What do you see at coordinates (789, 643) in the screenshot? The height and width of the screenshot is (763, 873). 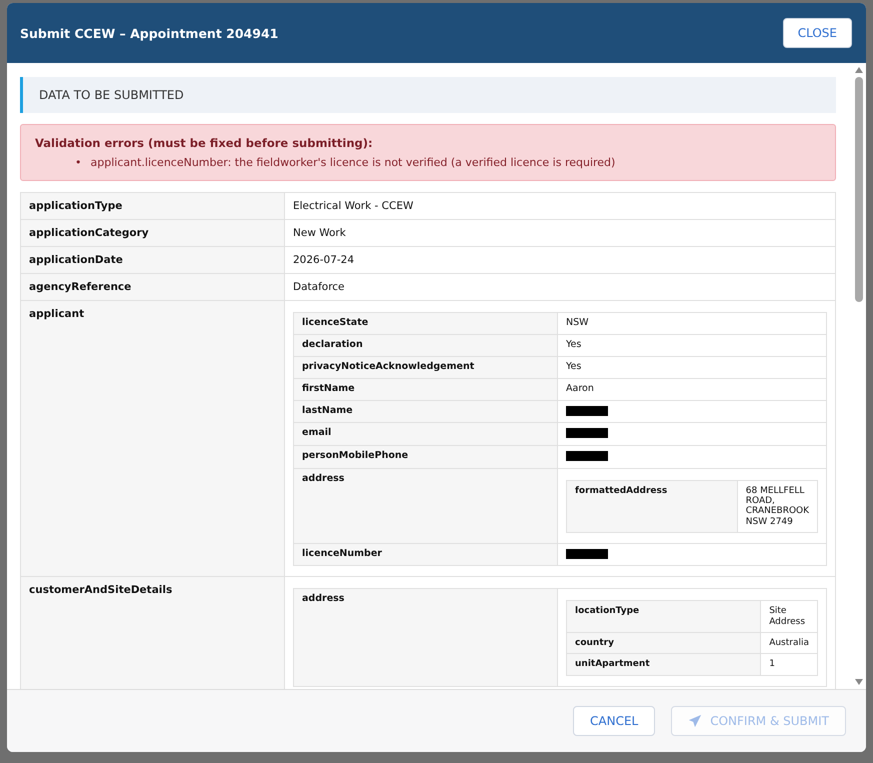 I see `field-value-cell: Australia` at bounding box center [789, 643].